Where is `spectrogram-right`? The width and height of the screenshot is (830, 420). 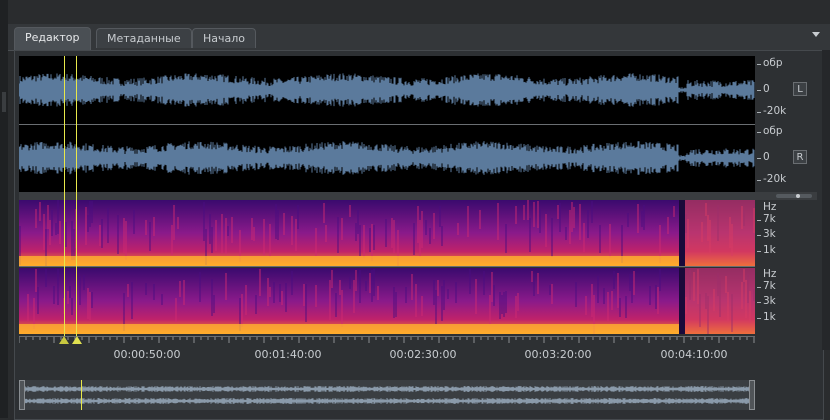 spectrogram-right is located at coordinates (387, 301).